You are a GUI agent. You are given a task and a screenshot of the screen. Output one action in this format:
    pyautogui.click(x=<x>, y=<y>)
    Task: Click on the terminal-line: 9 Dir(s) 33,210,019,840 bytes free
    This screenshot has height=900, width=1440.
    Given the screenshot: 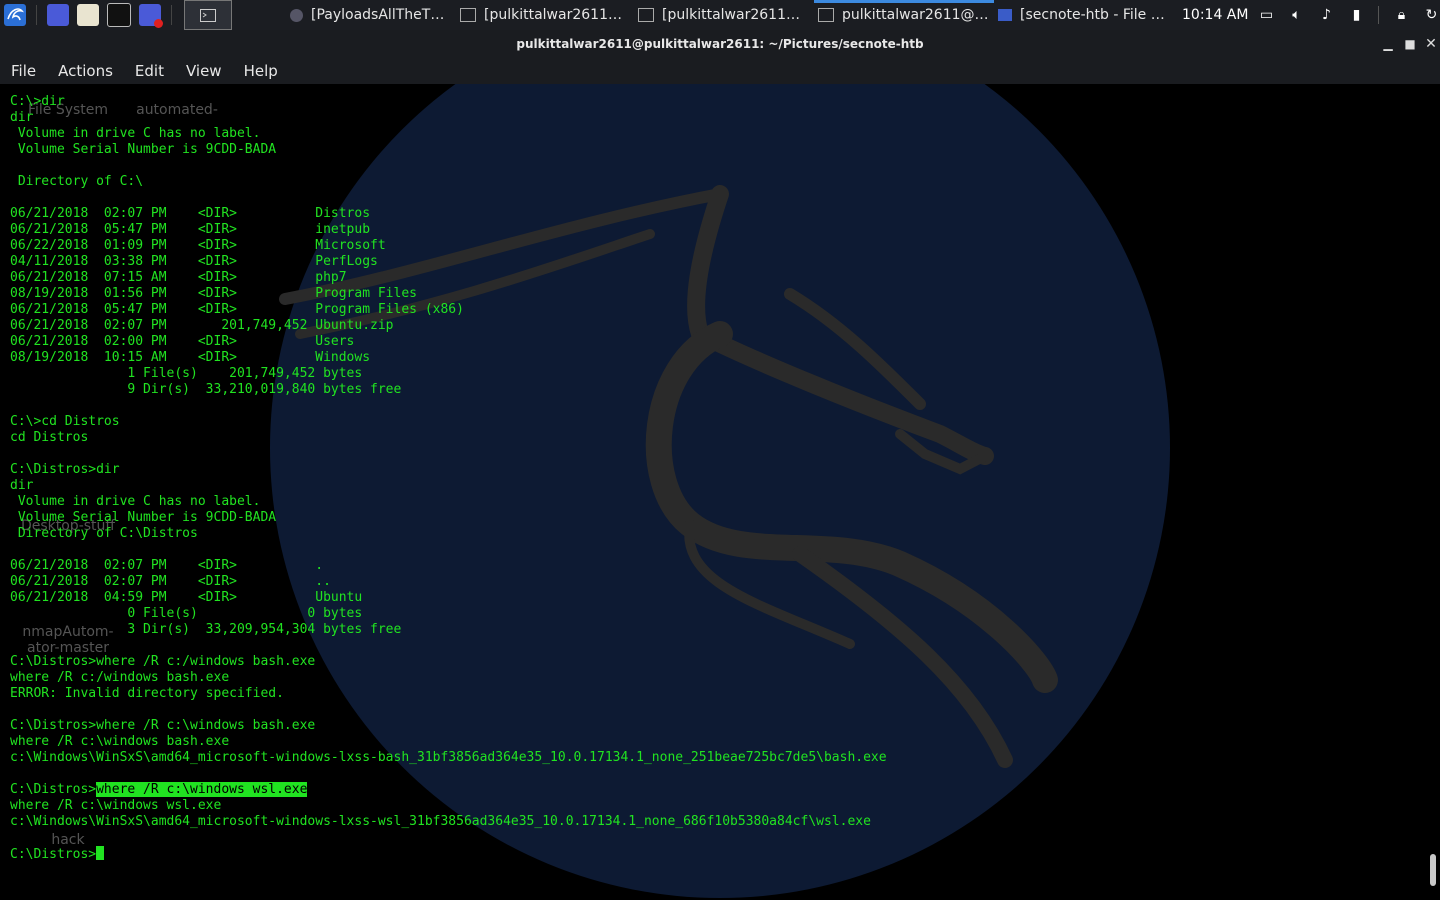 What is the action you would take?
    pyautogui.click(x=448, y=390)
    